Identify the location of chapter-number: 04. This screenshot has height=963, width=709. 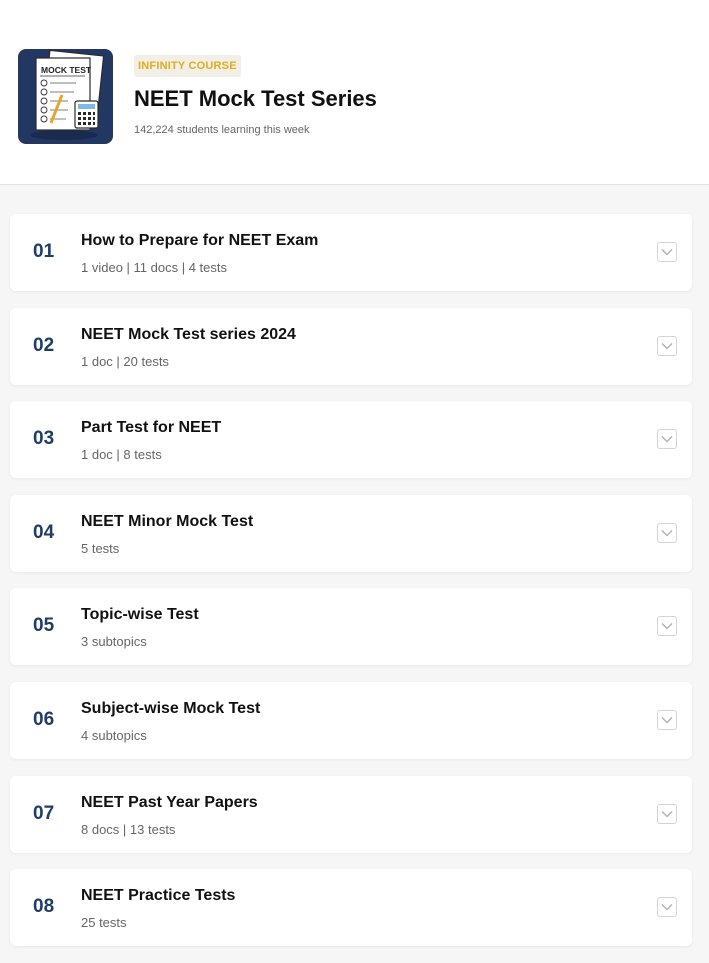
(44, 532).